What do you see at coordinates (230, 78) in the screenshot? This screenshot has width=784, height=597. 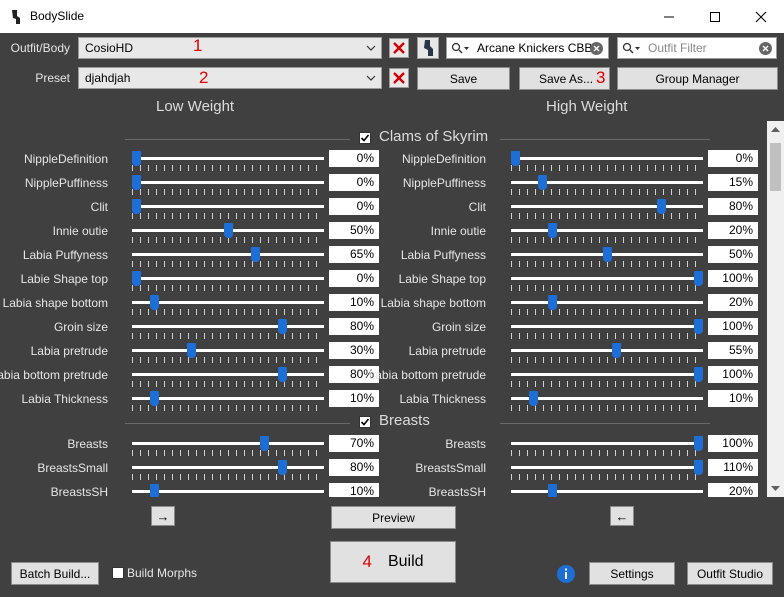 I see `preset-dropdown: djahdjah` at bounding box center [230, 78].